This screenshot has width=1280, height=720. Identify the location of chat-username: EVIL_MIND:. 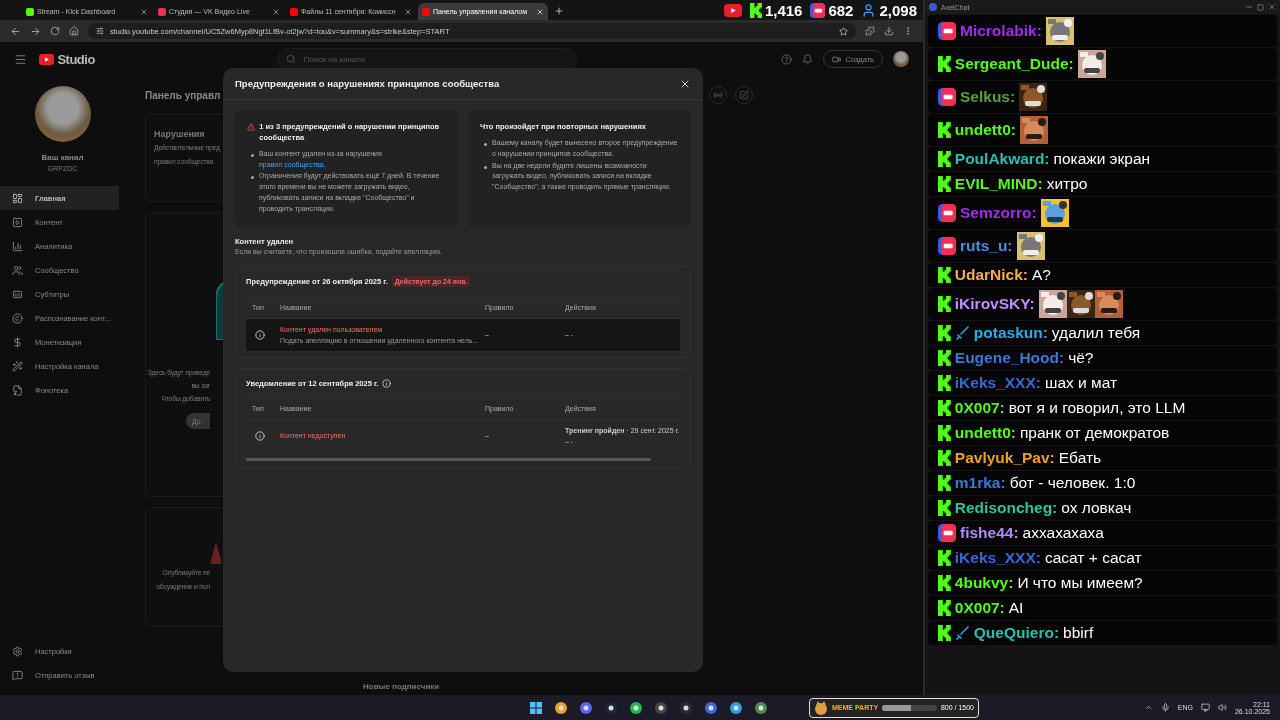
(998, 184).